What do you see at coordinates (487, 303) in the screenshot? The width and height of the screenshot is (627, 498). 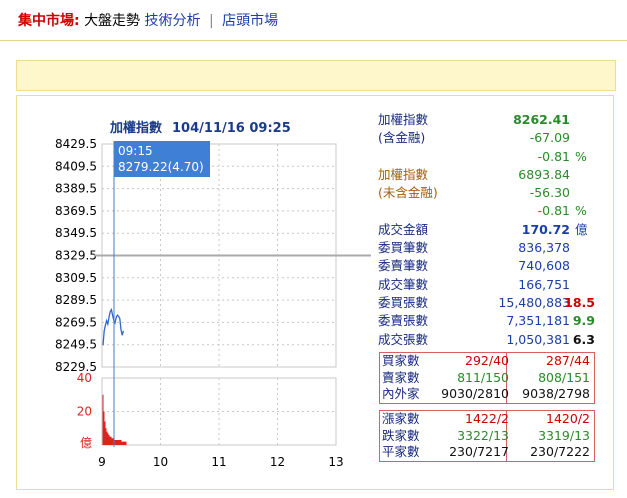 I see `stat-row: 委買張數 15,480,883 18.5` at bounding box center [487, 303].